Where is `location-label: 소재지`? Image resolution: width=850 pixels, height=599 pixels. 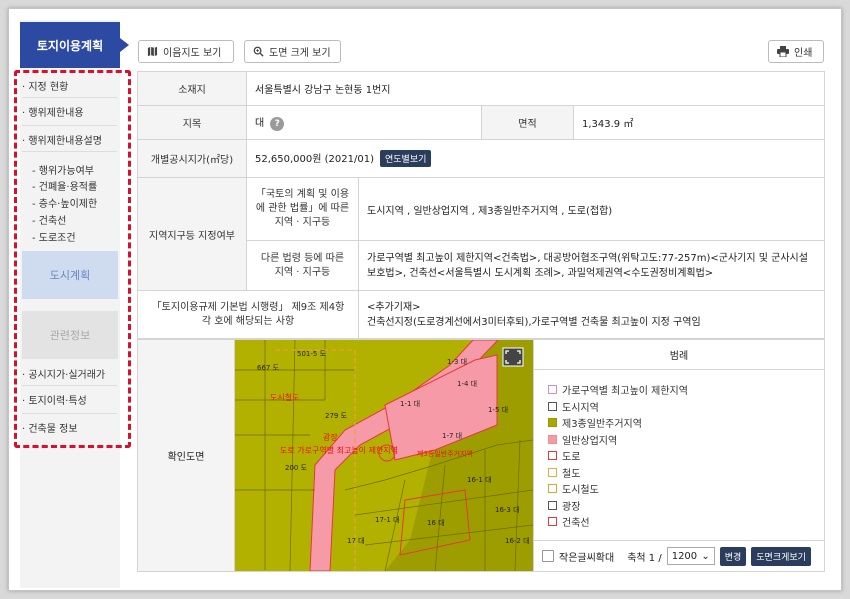
location-label: 소재지 is located at coordinates (192, 88).